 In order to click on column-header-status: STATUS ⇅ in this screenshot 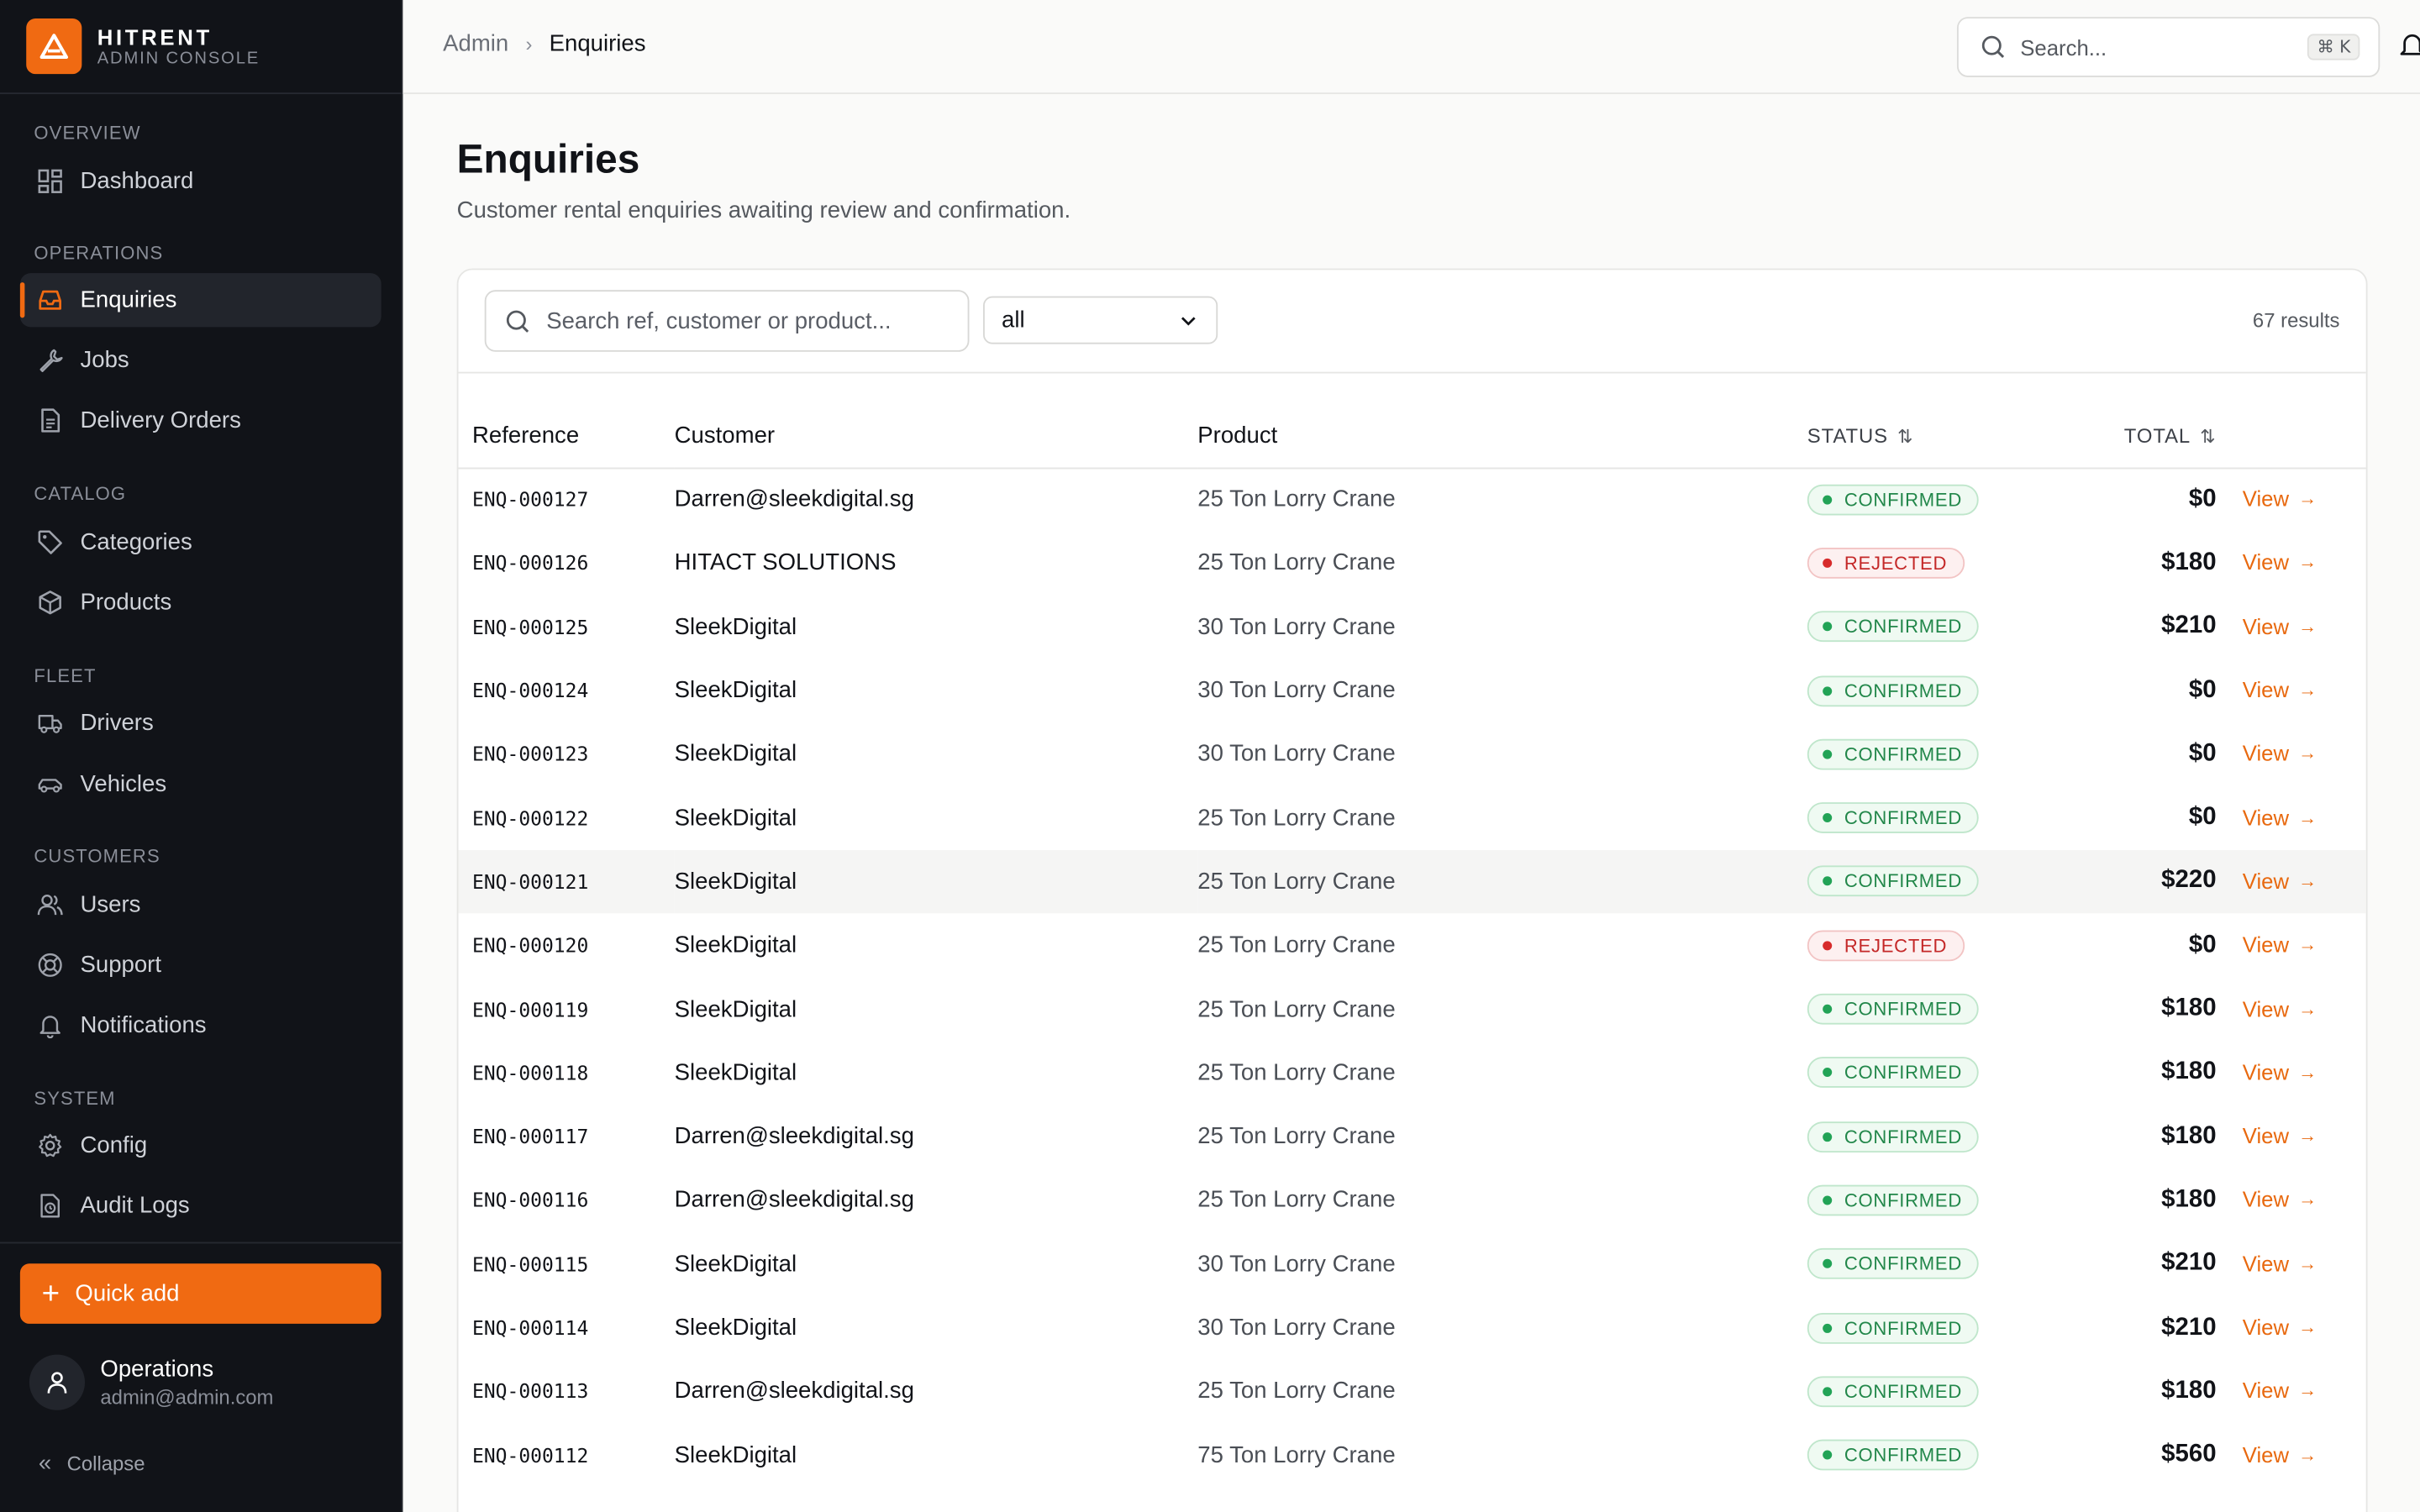, I will do `click(1915, 436)`.